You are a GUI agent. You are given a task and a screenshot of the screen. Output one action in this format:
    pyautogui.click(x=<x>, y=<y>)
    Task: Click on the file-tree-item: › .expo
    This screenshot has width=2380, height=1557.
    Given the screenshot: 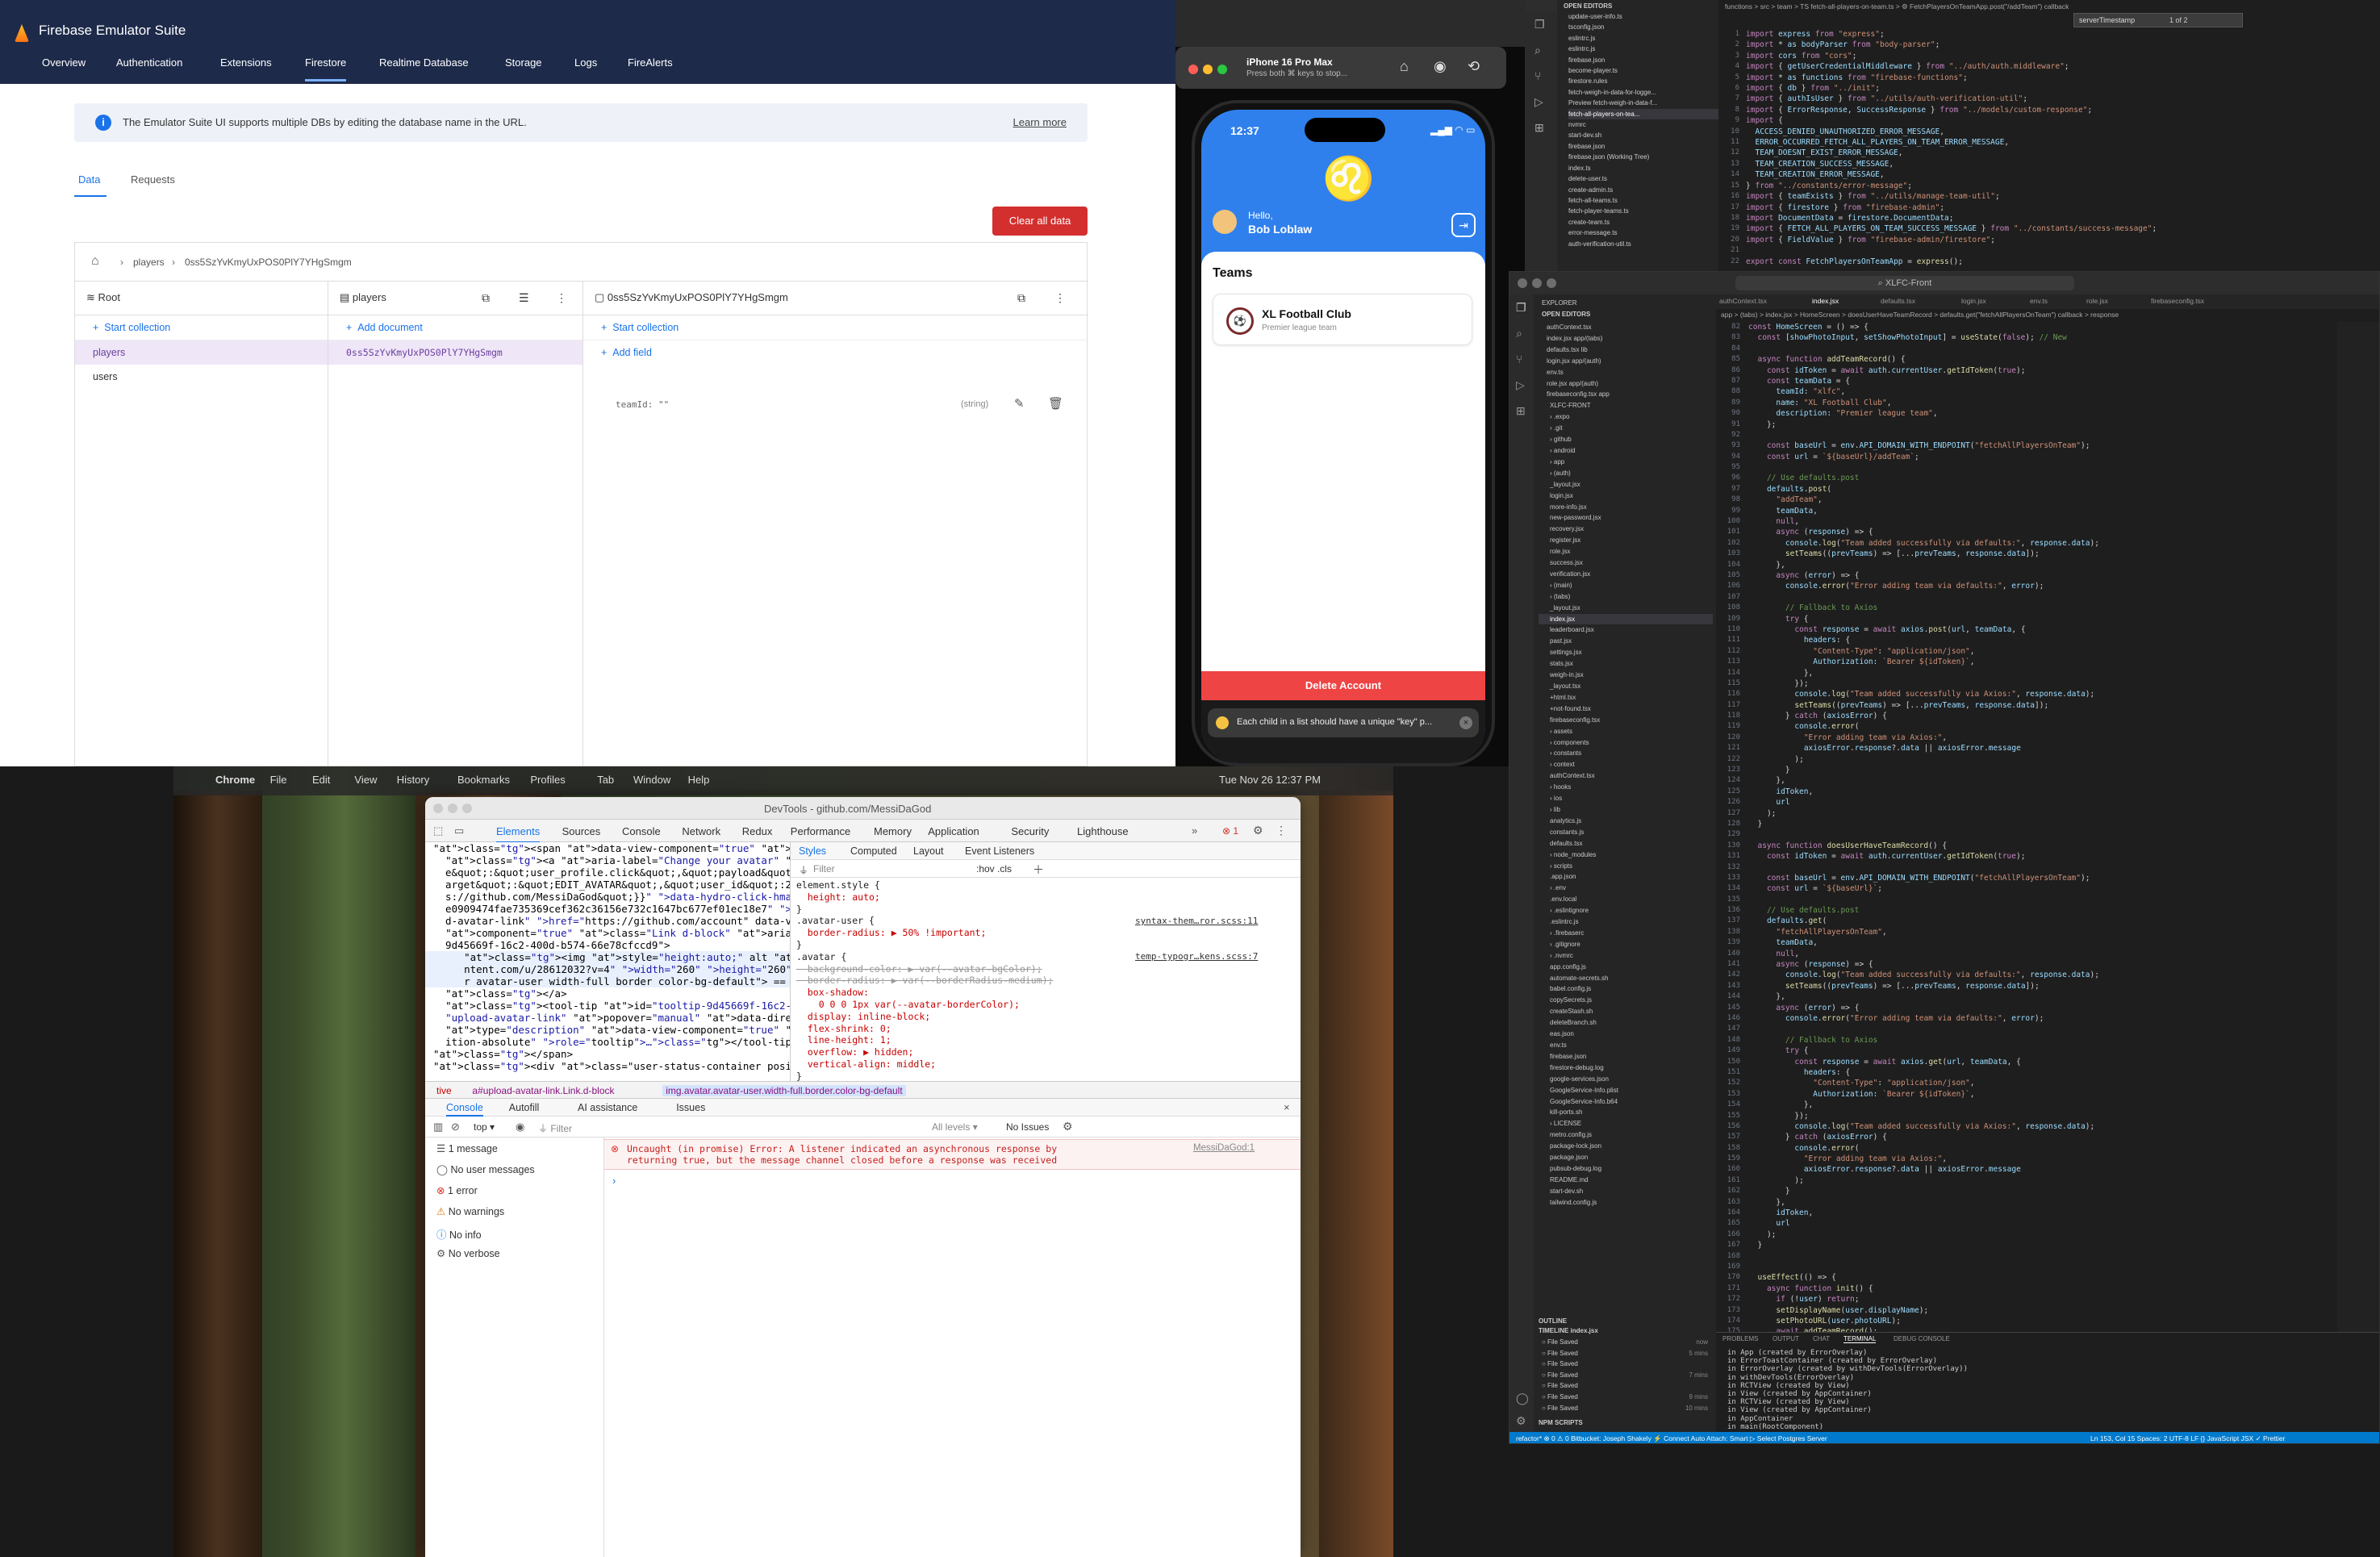 What is the action you would take?
    pyautogui.click(x=1626, y=417)
    